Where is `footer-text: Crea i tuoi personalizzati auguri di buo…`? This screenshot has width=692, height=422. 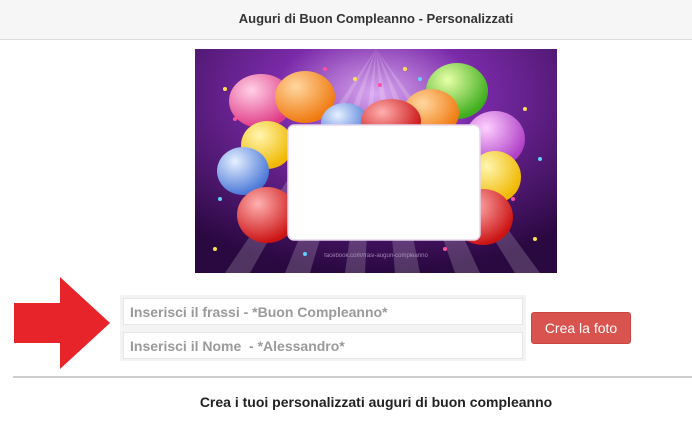 footer-text: Crea i tuoi personalizzati auguri di buo… is located at coordinates (376, 402).